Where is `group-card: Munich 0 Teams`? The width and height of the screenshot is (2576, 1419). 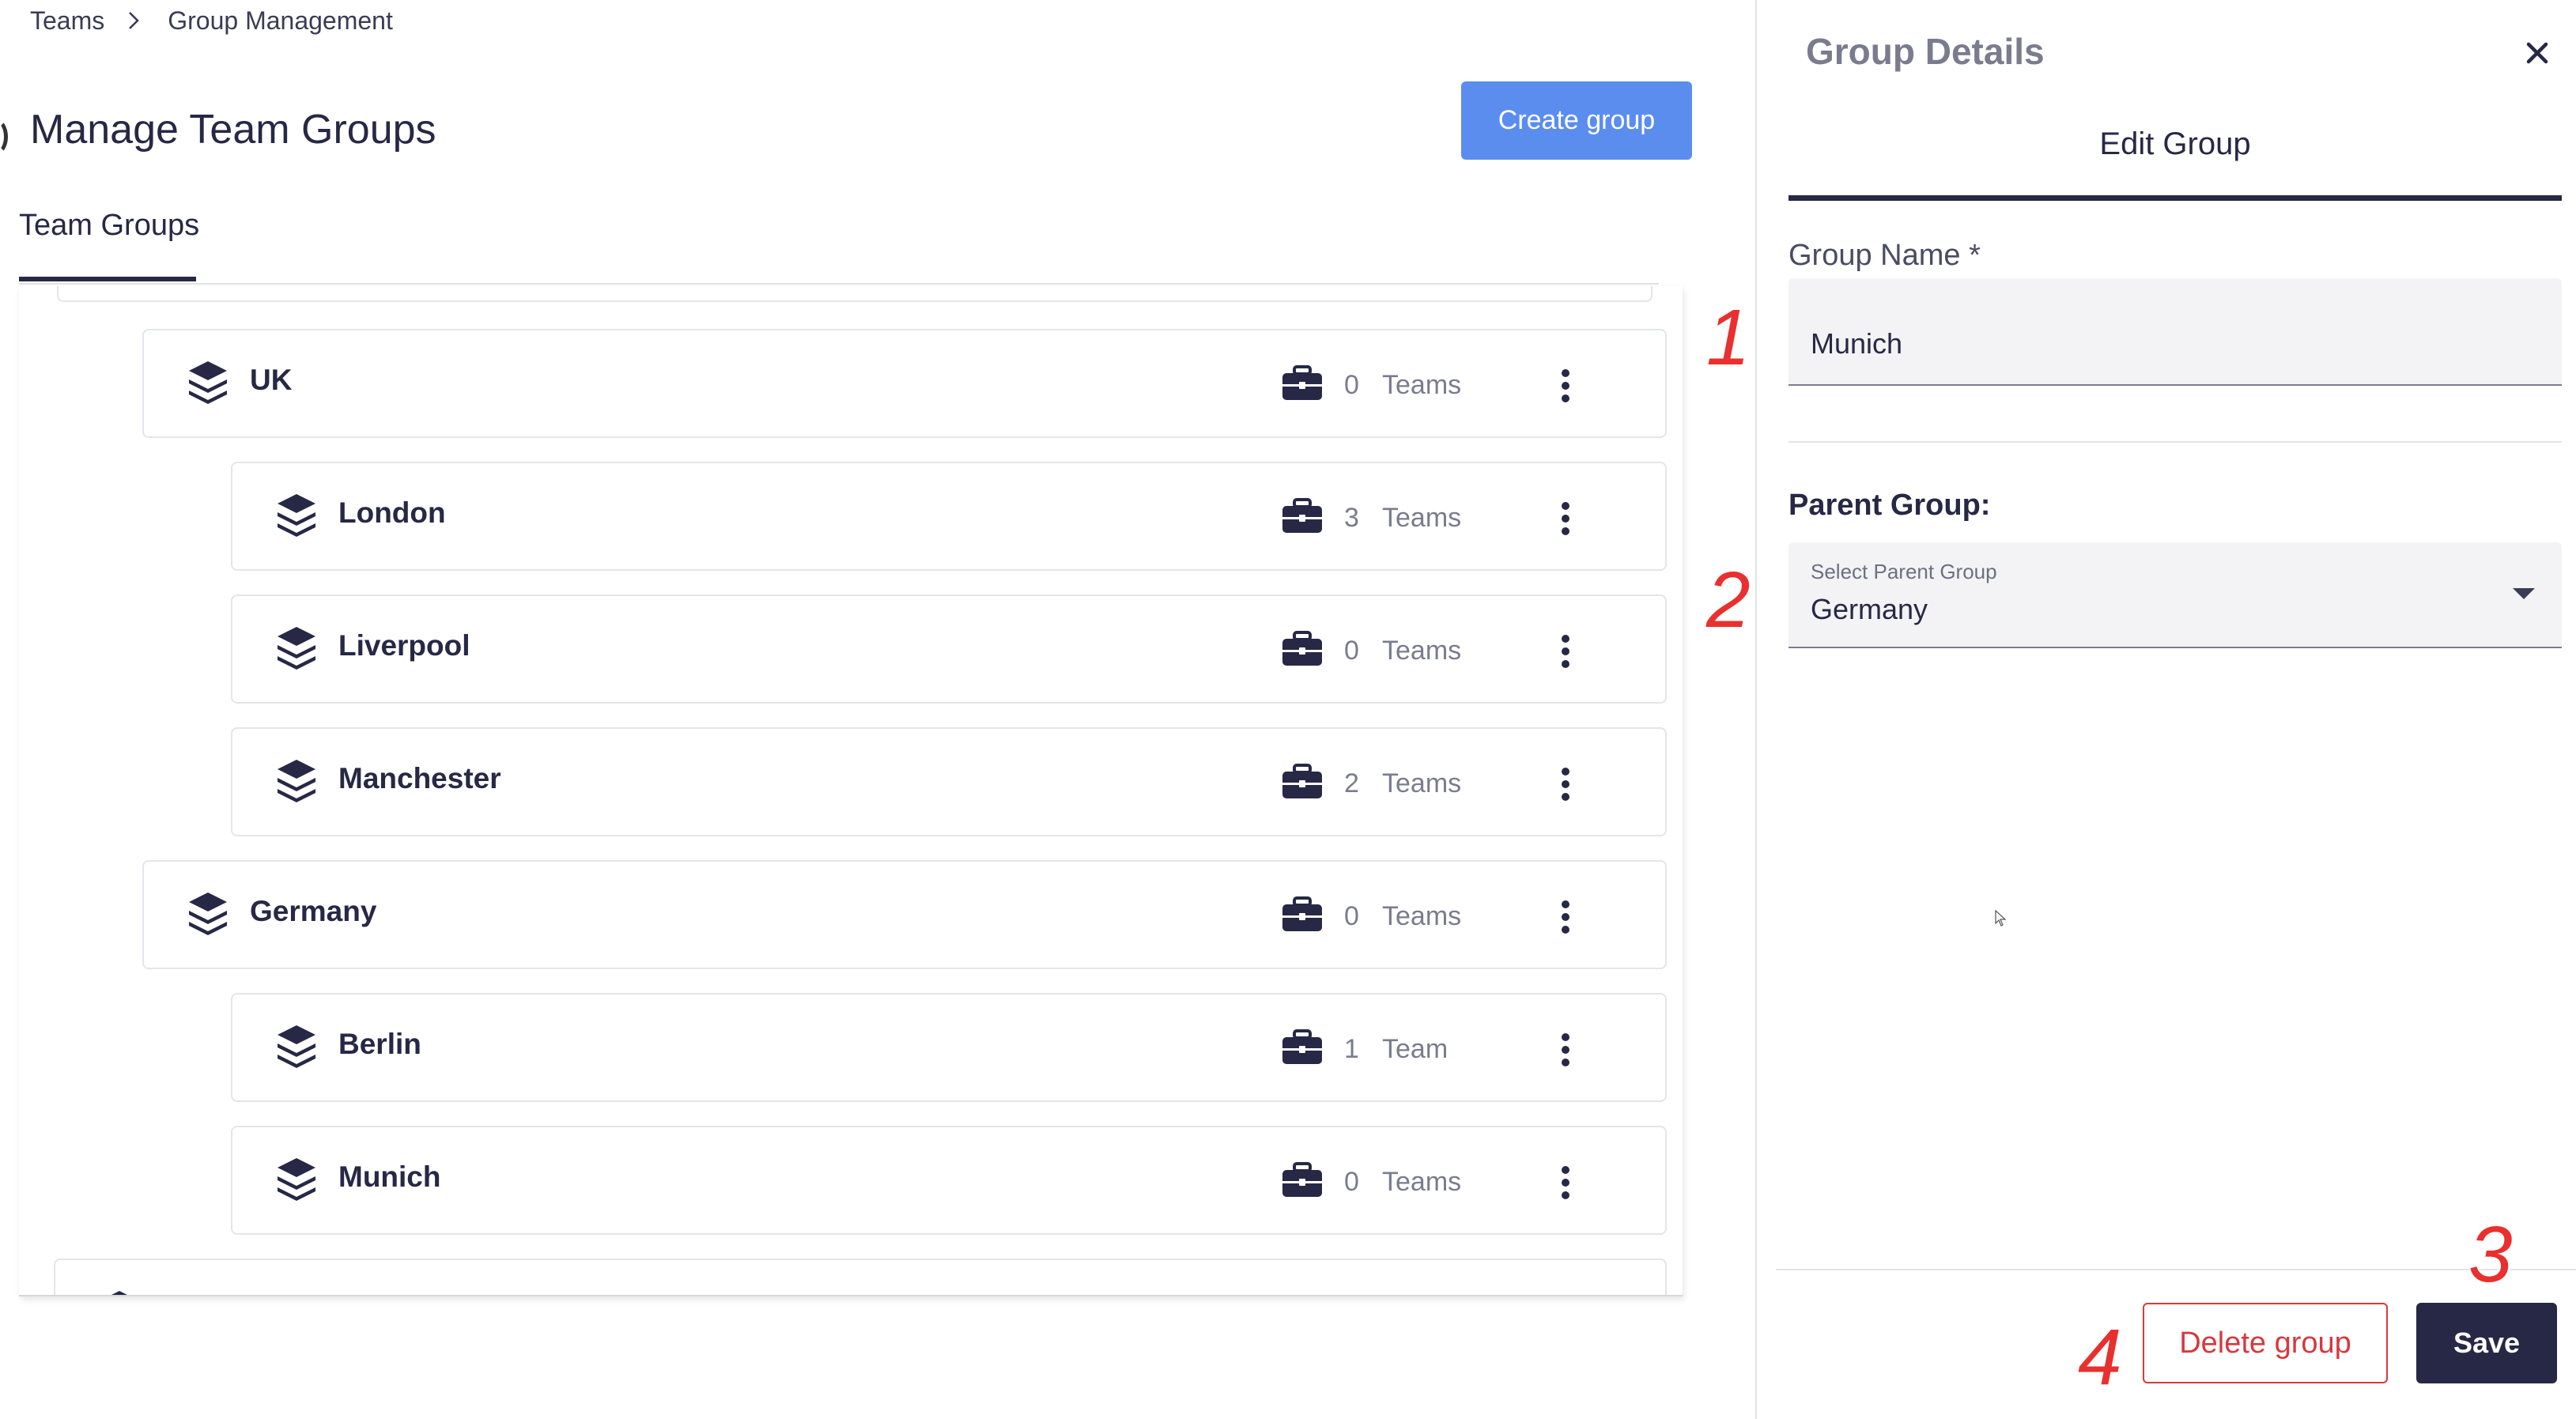
group-card: Munich 0 Teams is located at coordinates (949, 1180).